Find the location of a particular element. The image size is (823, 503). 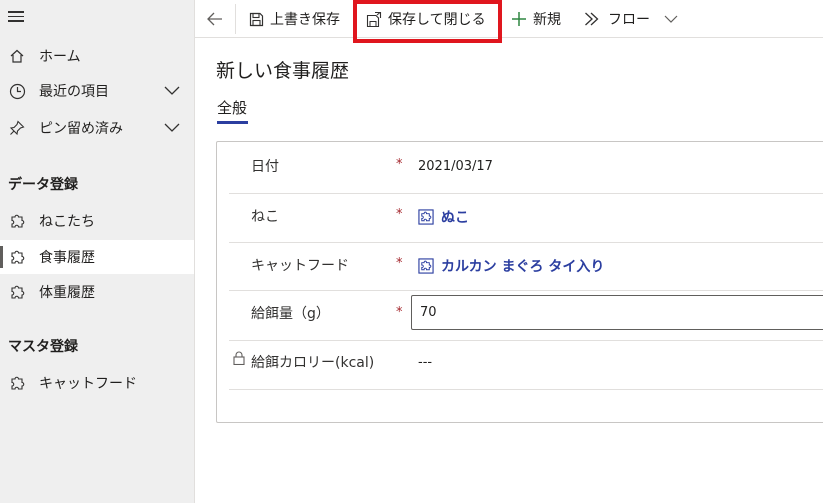

sidebar-item-label: ピン留め済み is located at coordinates (81, 129).